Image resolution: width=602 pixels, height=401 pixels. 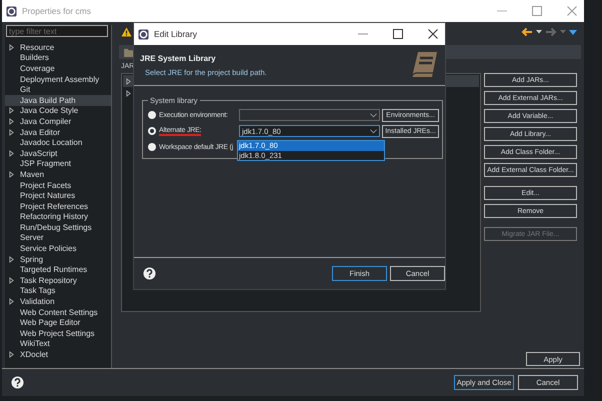 What do you see at coordinates (58, 185) in the screenshot?
I see `tree-item: Project Facets` at bounding box center [58, 185].